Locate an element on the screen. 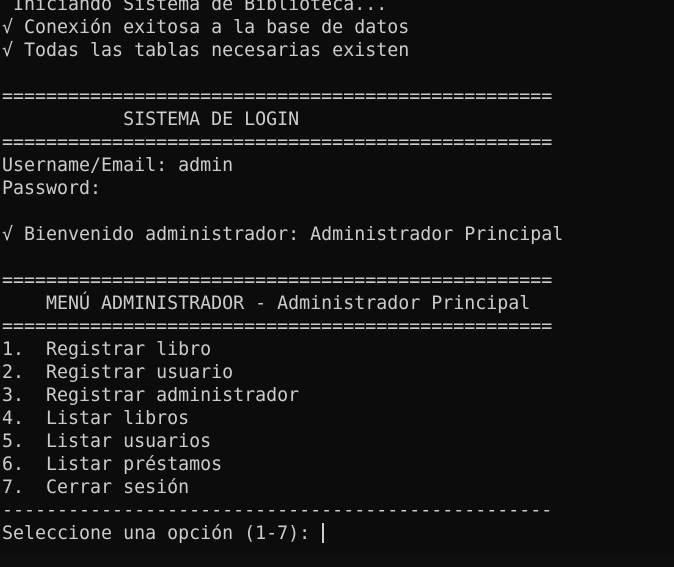  login-title: SISTEMA DE LOGIN is located at coordinates (151, 119).